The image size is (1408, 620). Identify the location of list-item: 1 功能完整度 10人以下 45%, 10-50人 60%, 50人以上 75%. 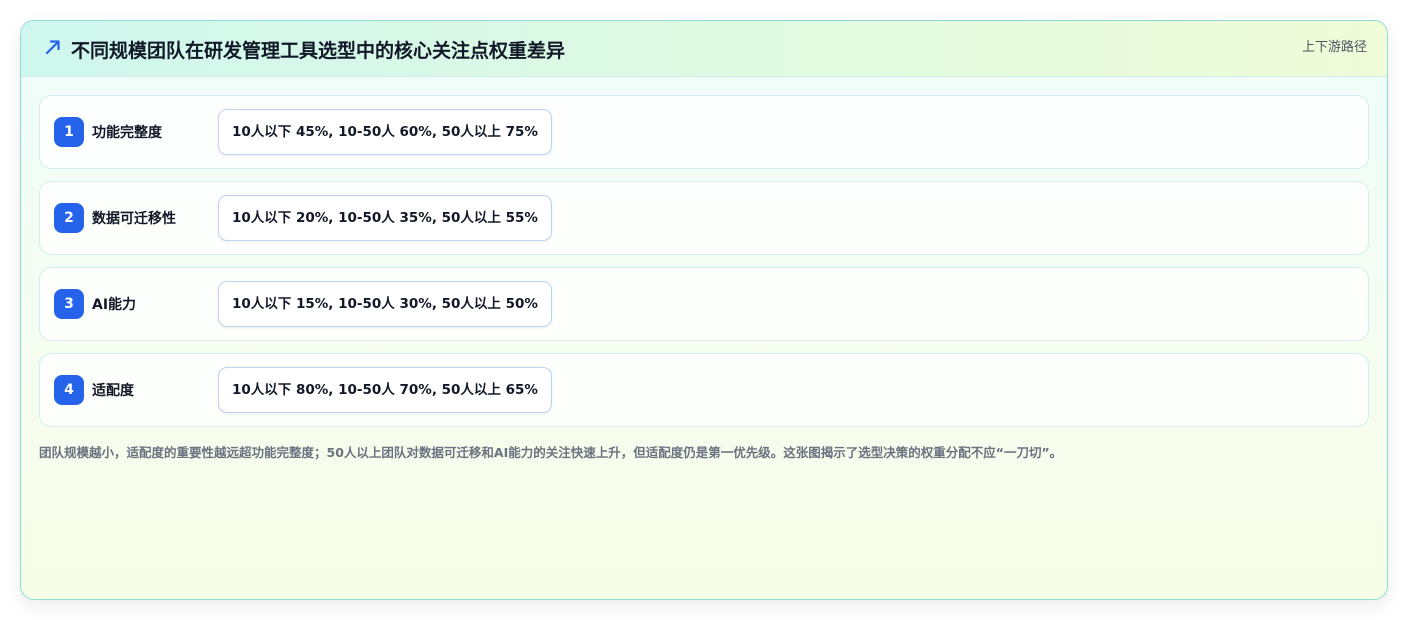
(704, 132).